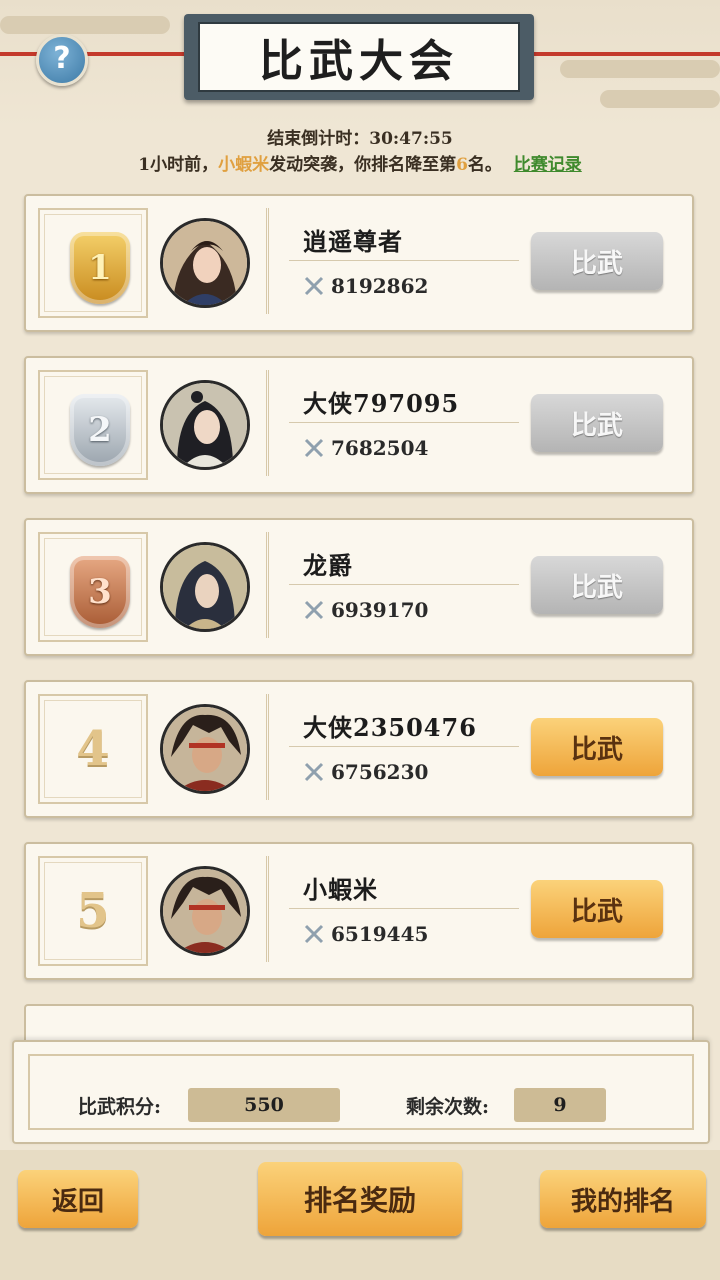 The image size is (720, 1280). What do you see at coordinates (623, 1199) in the screenshot?
I see `my-rank-button: 我的排名` at bounding box center [623, 1199].